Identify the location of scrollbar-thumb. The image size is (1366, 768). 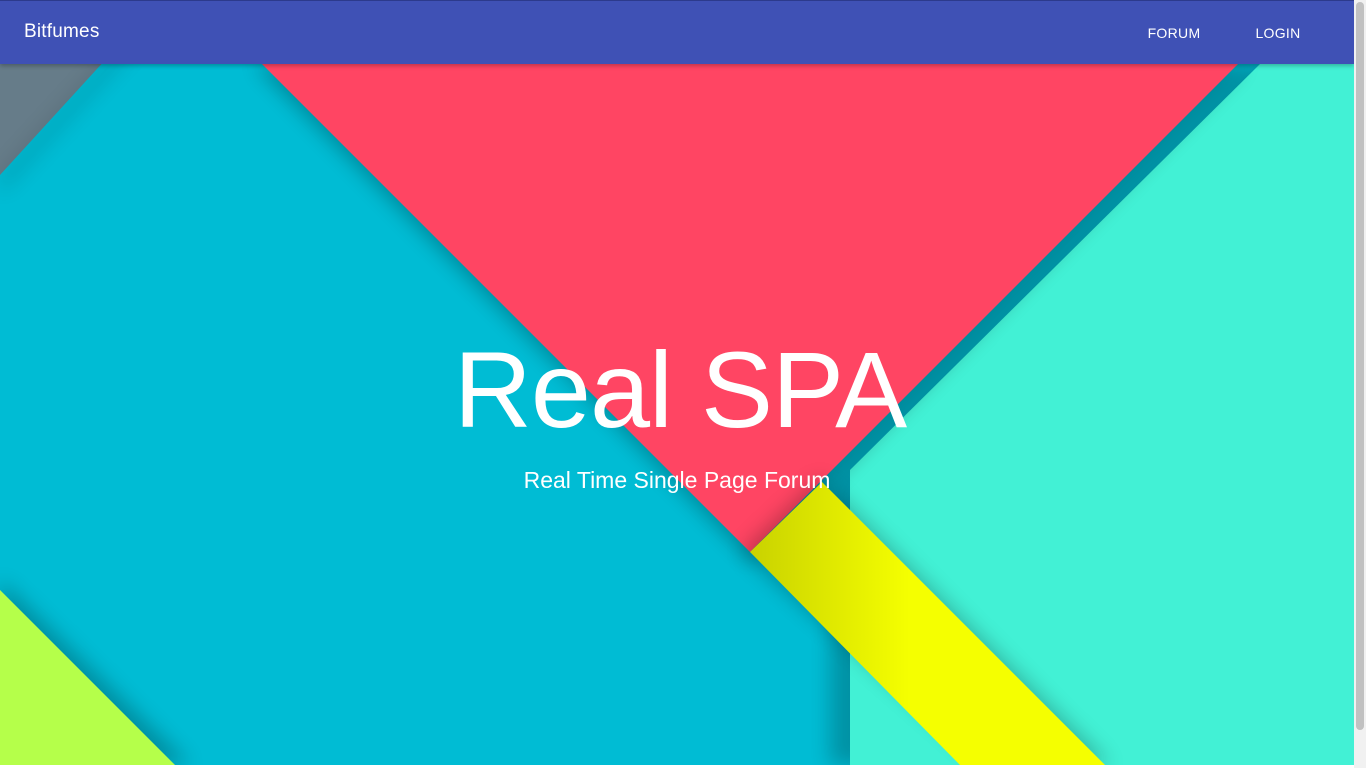
(1360, 366).